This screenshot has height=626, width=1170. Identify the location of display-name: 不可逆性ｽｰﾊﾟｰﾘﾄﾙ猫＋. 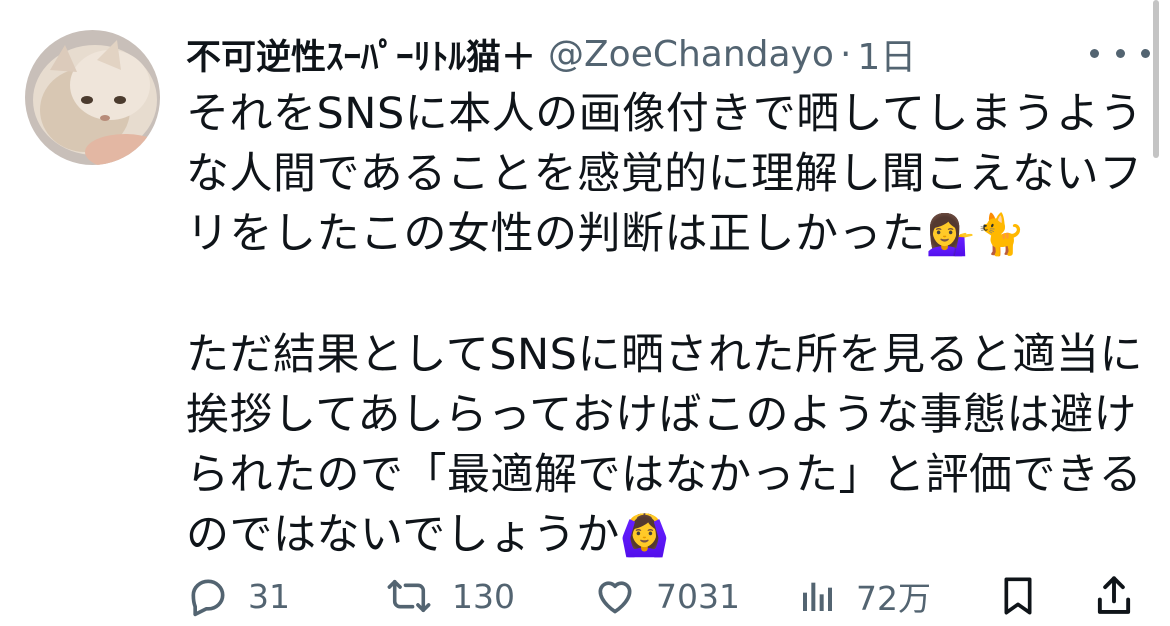
(361, 54).